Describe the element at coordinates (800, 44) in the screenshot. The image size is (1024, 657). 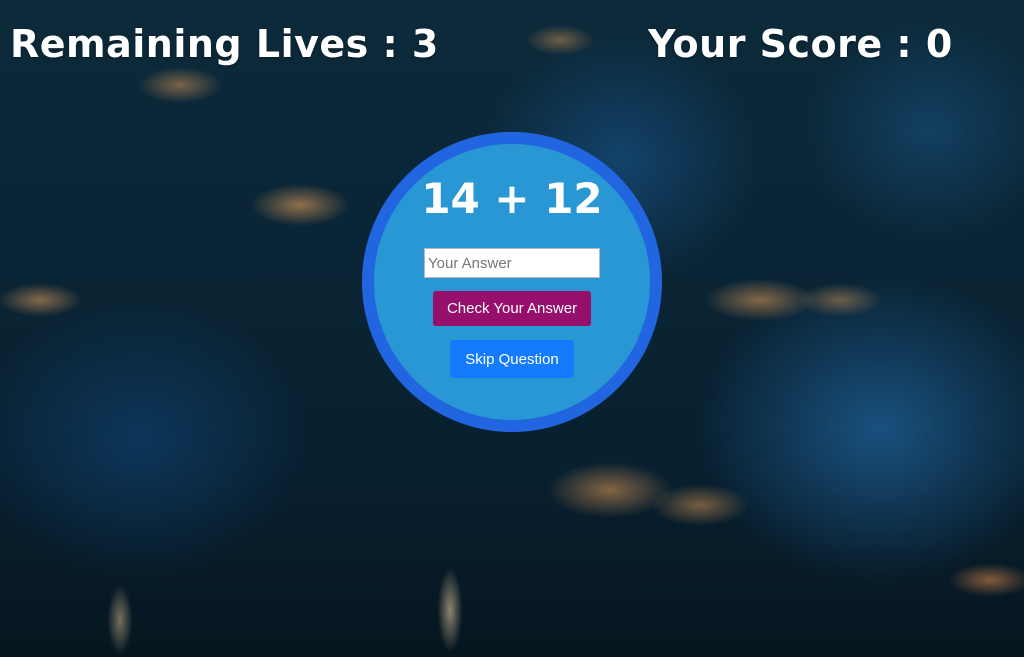
I see `score-display: Your Score : 0` at that location.